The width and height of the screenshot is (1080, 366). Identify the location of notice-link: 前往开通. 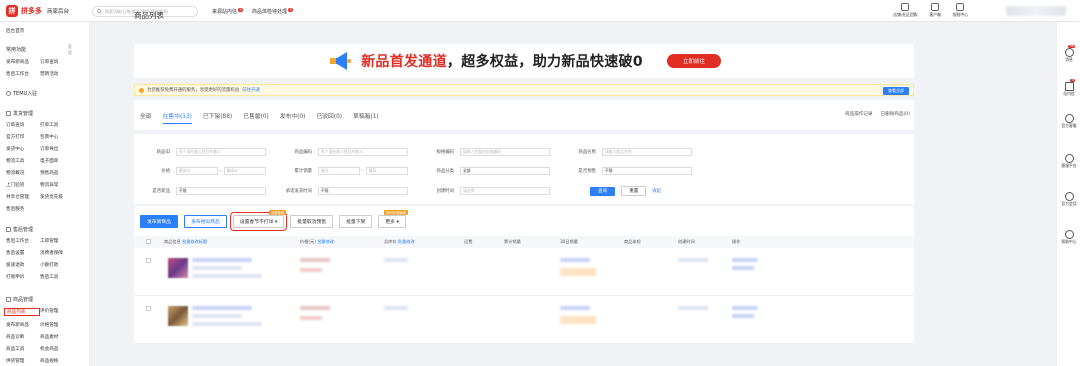
(251, 90).